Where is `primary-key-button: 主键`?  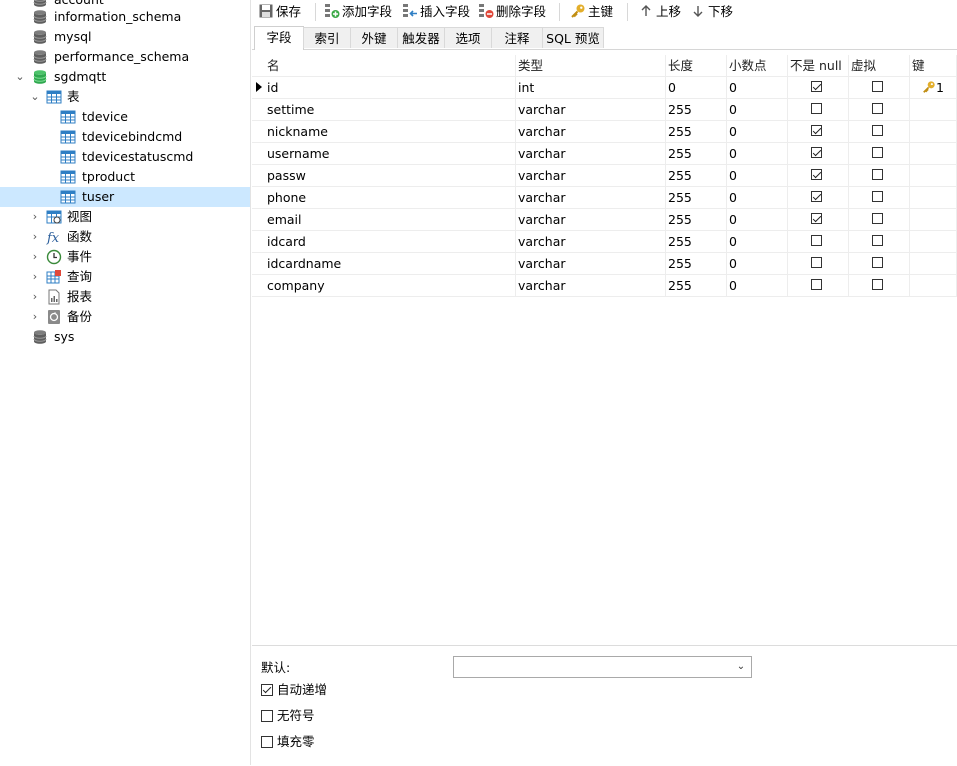
primary-key-button: 主键 is located at coordinates (591, 12).